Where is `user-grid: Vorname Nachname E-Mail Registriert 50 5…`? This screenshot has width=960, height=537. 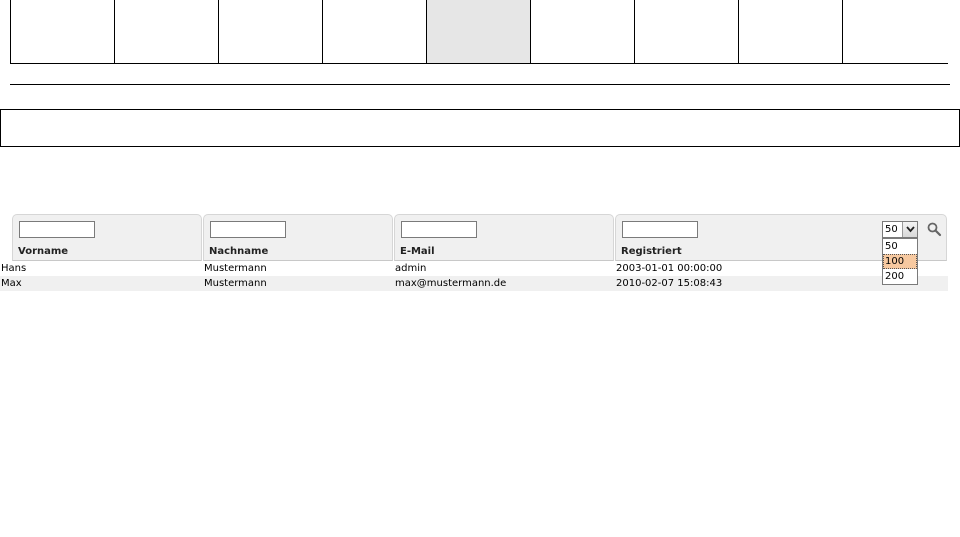 user-grid: Vorname Nachname E-Mail Registriert 50 5… is located at coordinates (474, 252).